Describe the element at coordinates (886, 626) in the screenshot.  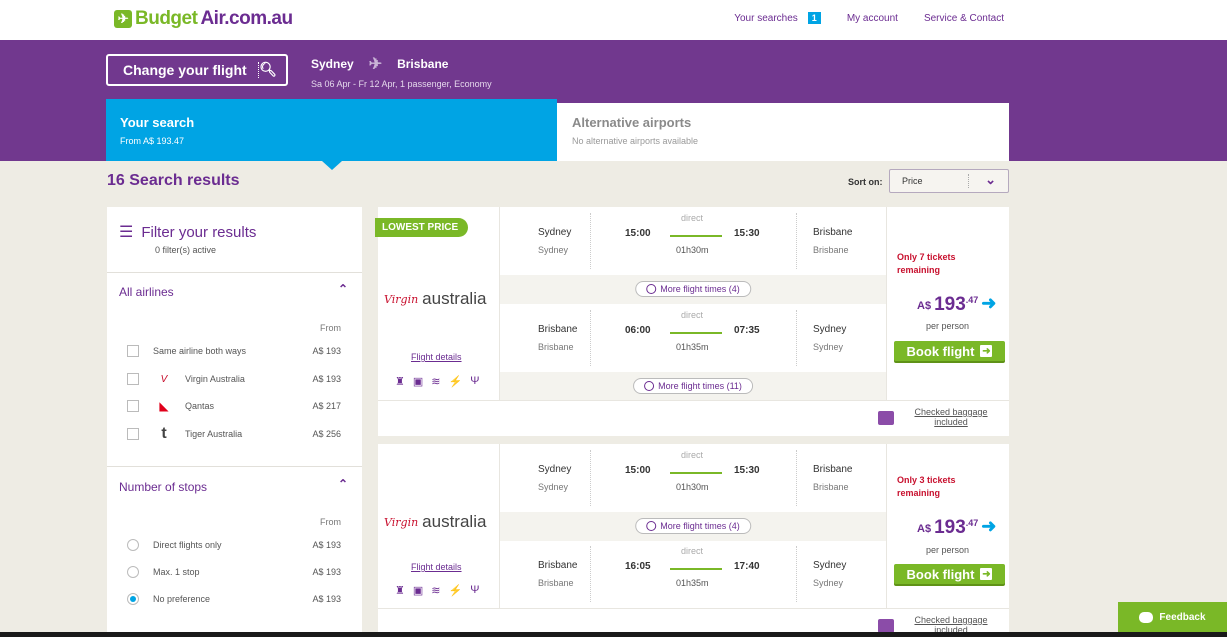
I see `suitcase-icon` at that location.